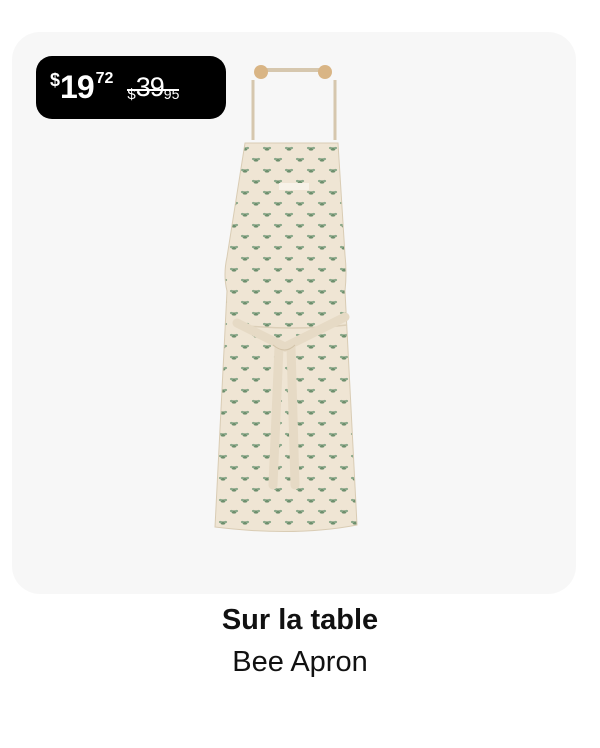  I want to click on strikethrough, so click(153, 90).